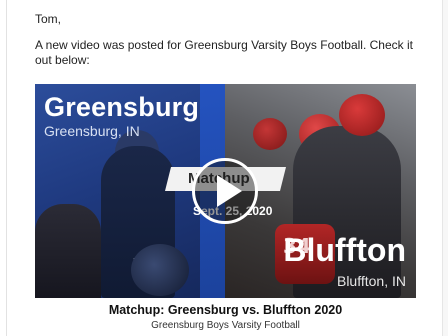 Image resolution: width=448 pixels, height=336 pixels. What do you see at coordinates (48, 19) in the screenshot?
I see `email-greeting: Tom,` at bounding box center [48, 19].